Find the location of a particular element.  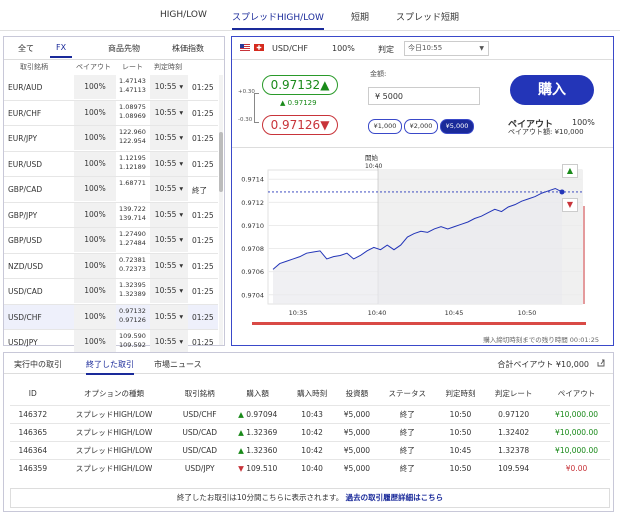

buy-button: 購入 is located at coordinates (552, 90).